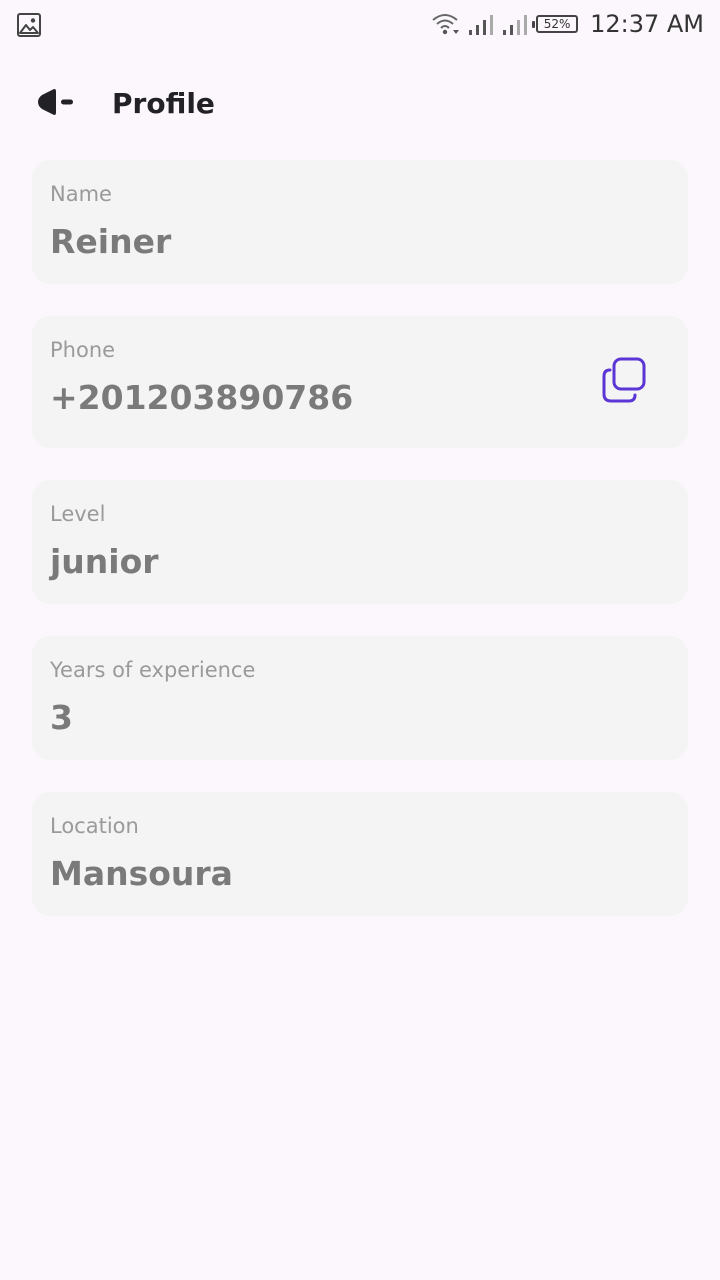 The height and width of the screenshot is (1280, 720). Describe the element at coordinates (360, 24) in the screenshot. I see `status-bar: 52% 12:37 AM` at that location.